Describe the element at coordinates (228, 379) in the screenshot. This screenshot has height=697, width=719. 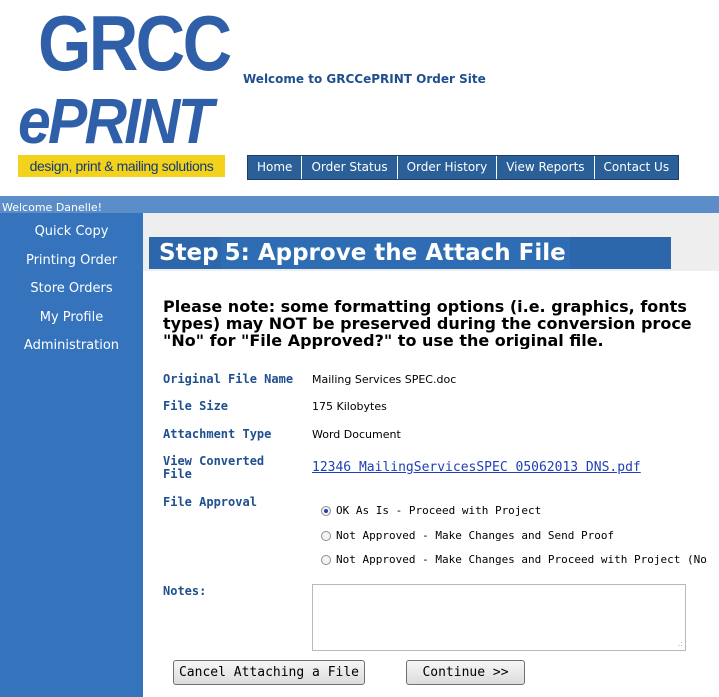
I see `original-file-name-label: Original File Name` at that location.